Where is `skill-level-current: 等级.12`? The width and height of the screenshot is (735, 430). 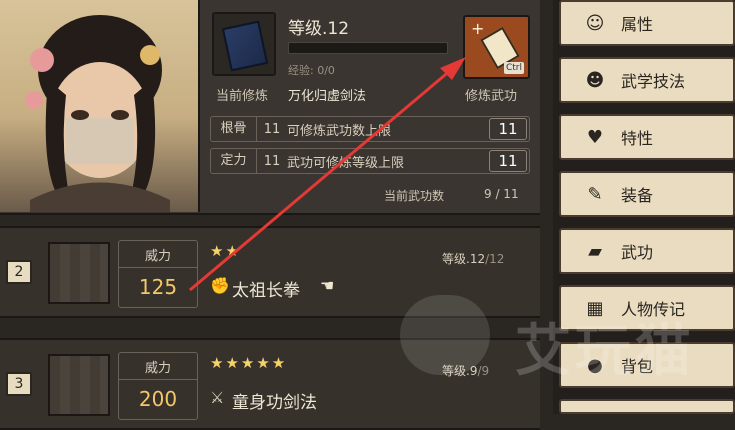 skill-level-current: 等级.12 is located at coordinates (464, 259).